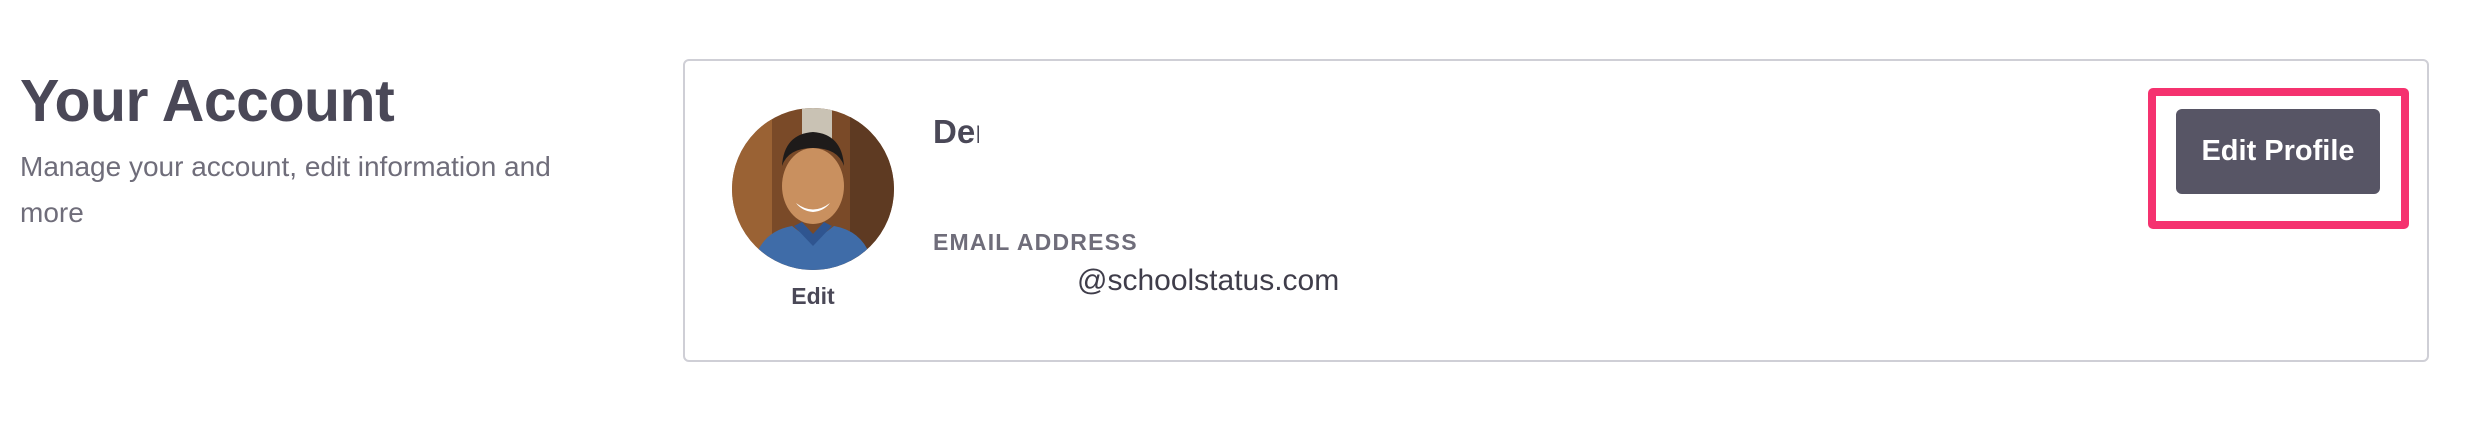 The height and width of the screenshot is (428, 2476). I want to click on email-address-value: @schoolstatus.com, so click(1208, 280).